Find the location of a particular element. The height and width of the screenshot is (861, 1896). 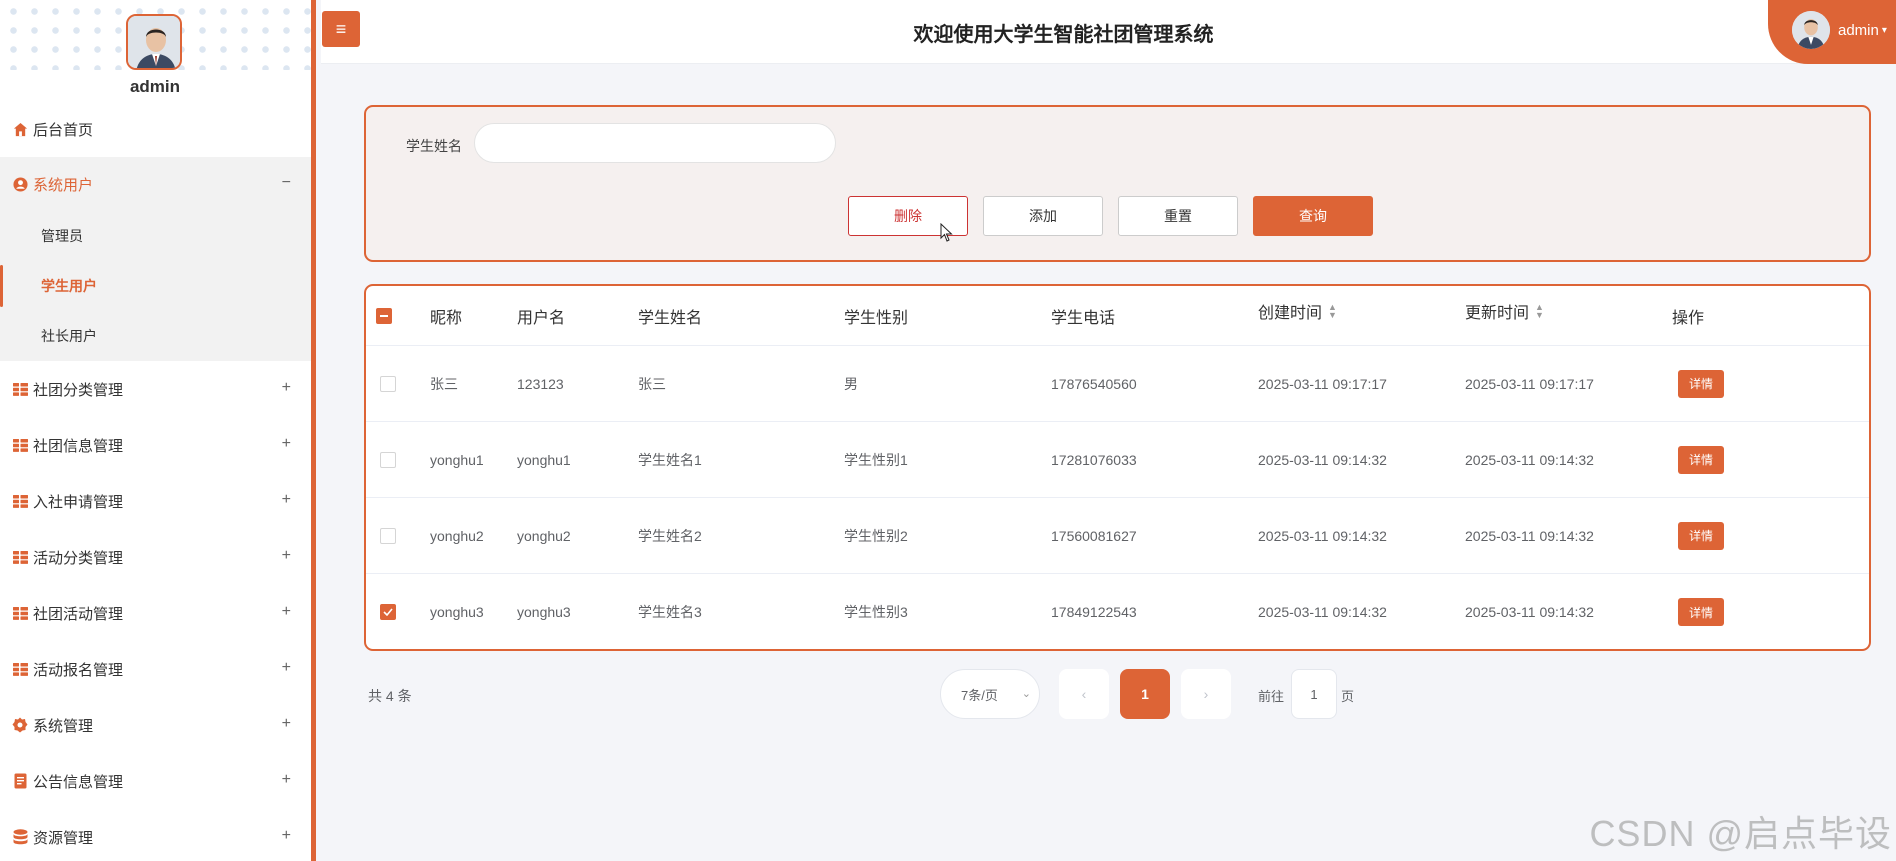

gear-icon is located at coordinates (20, 725).